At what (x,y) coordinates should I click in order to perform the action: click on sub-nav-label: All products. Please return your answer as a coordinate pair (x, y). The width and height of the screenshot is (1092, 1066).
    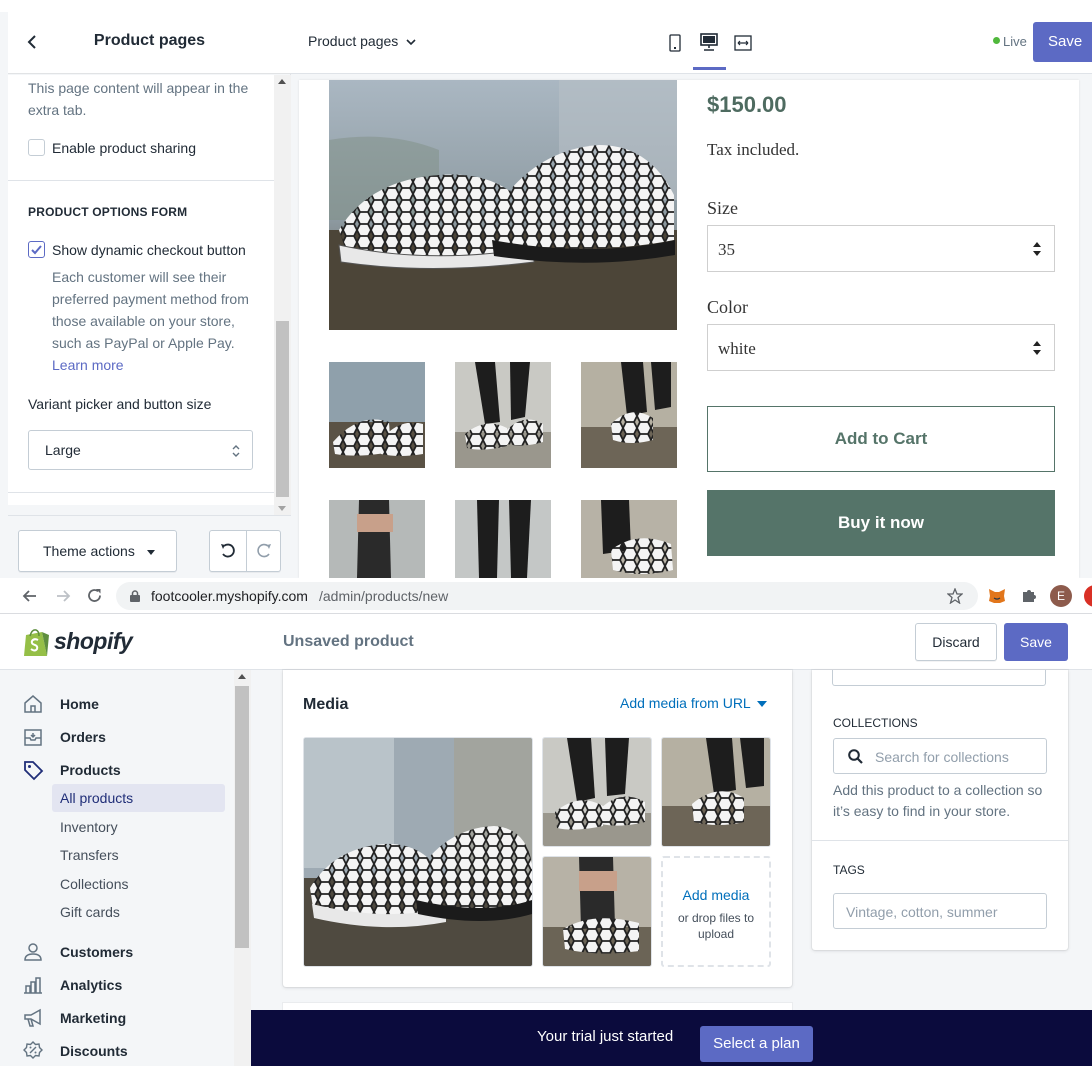
    Looking at the image, I should click on (97, 798).